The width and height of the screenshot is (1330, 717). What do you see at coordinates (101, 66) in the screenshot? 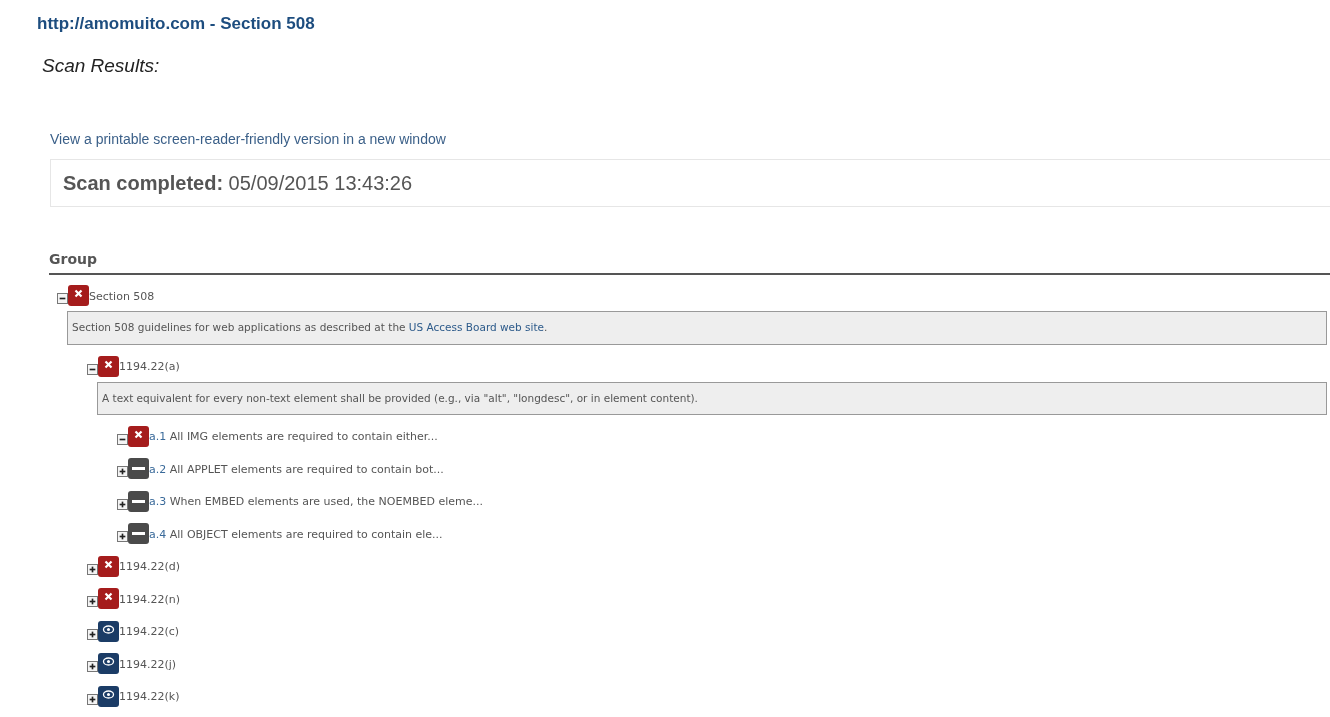
I see `section-heading: Scan Results:` at bounding box center [101, 66].